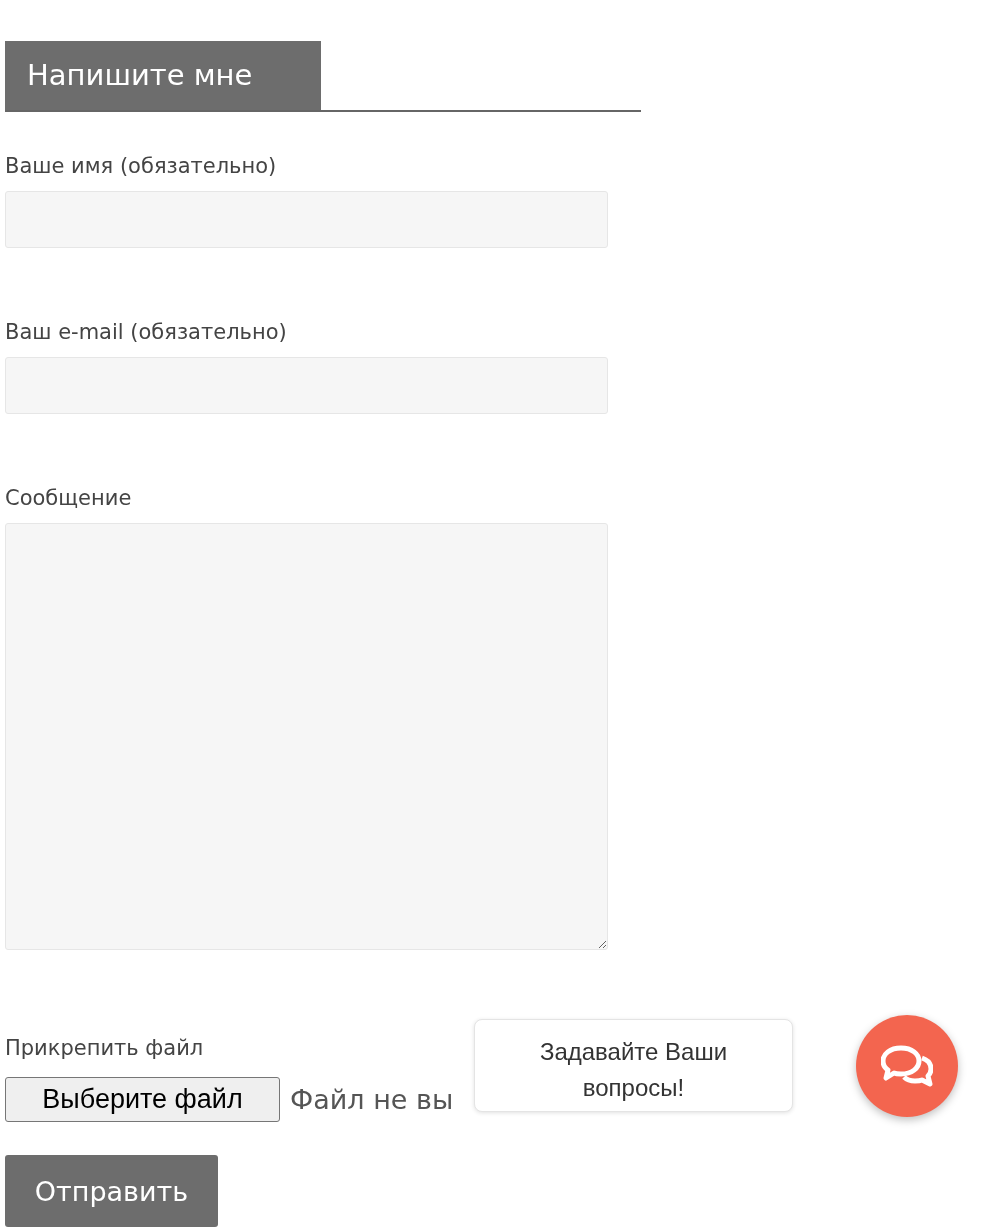 The width and height of the screenshot is (1000, 1228). I want to click on chat-tooltip: Задавайте Ваши вопросы!, so click(633, 1065).